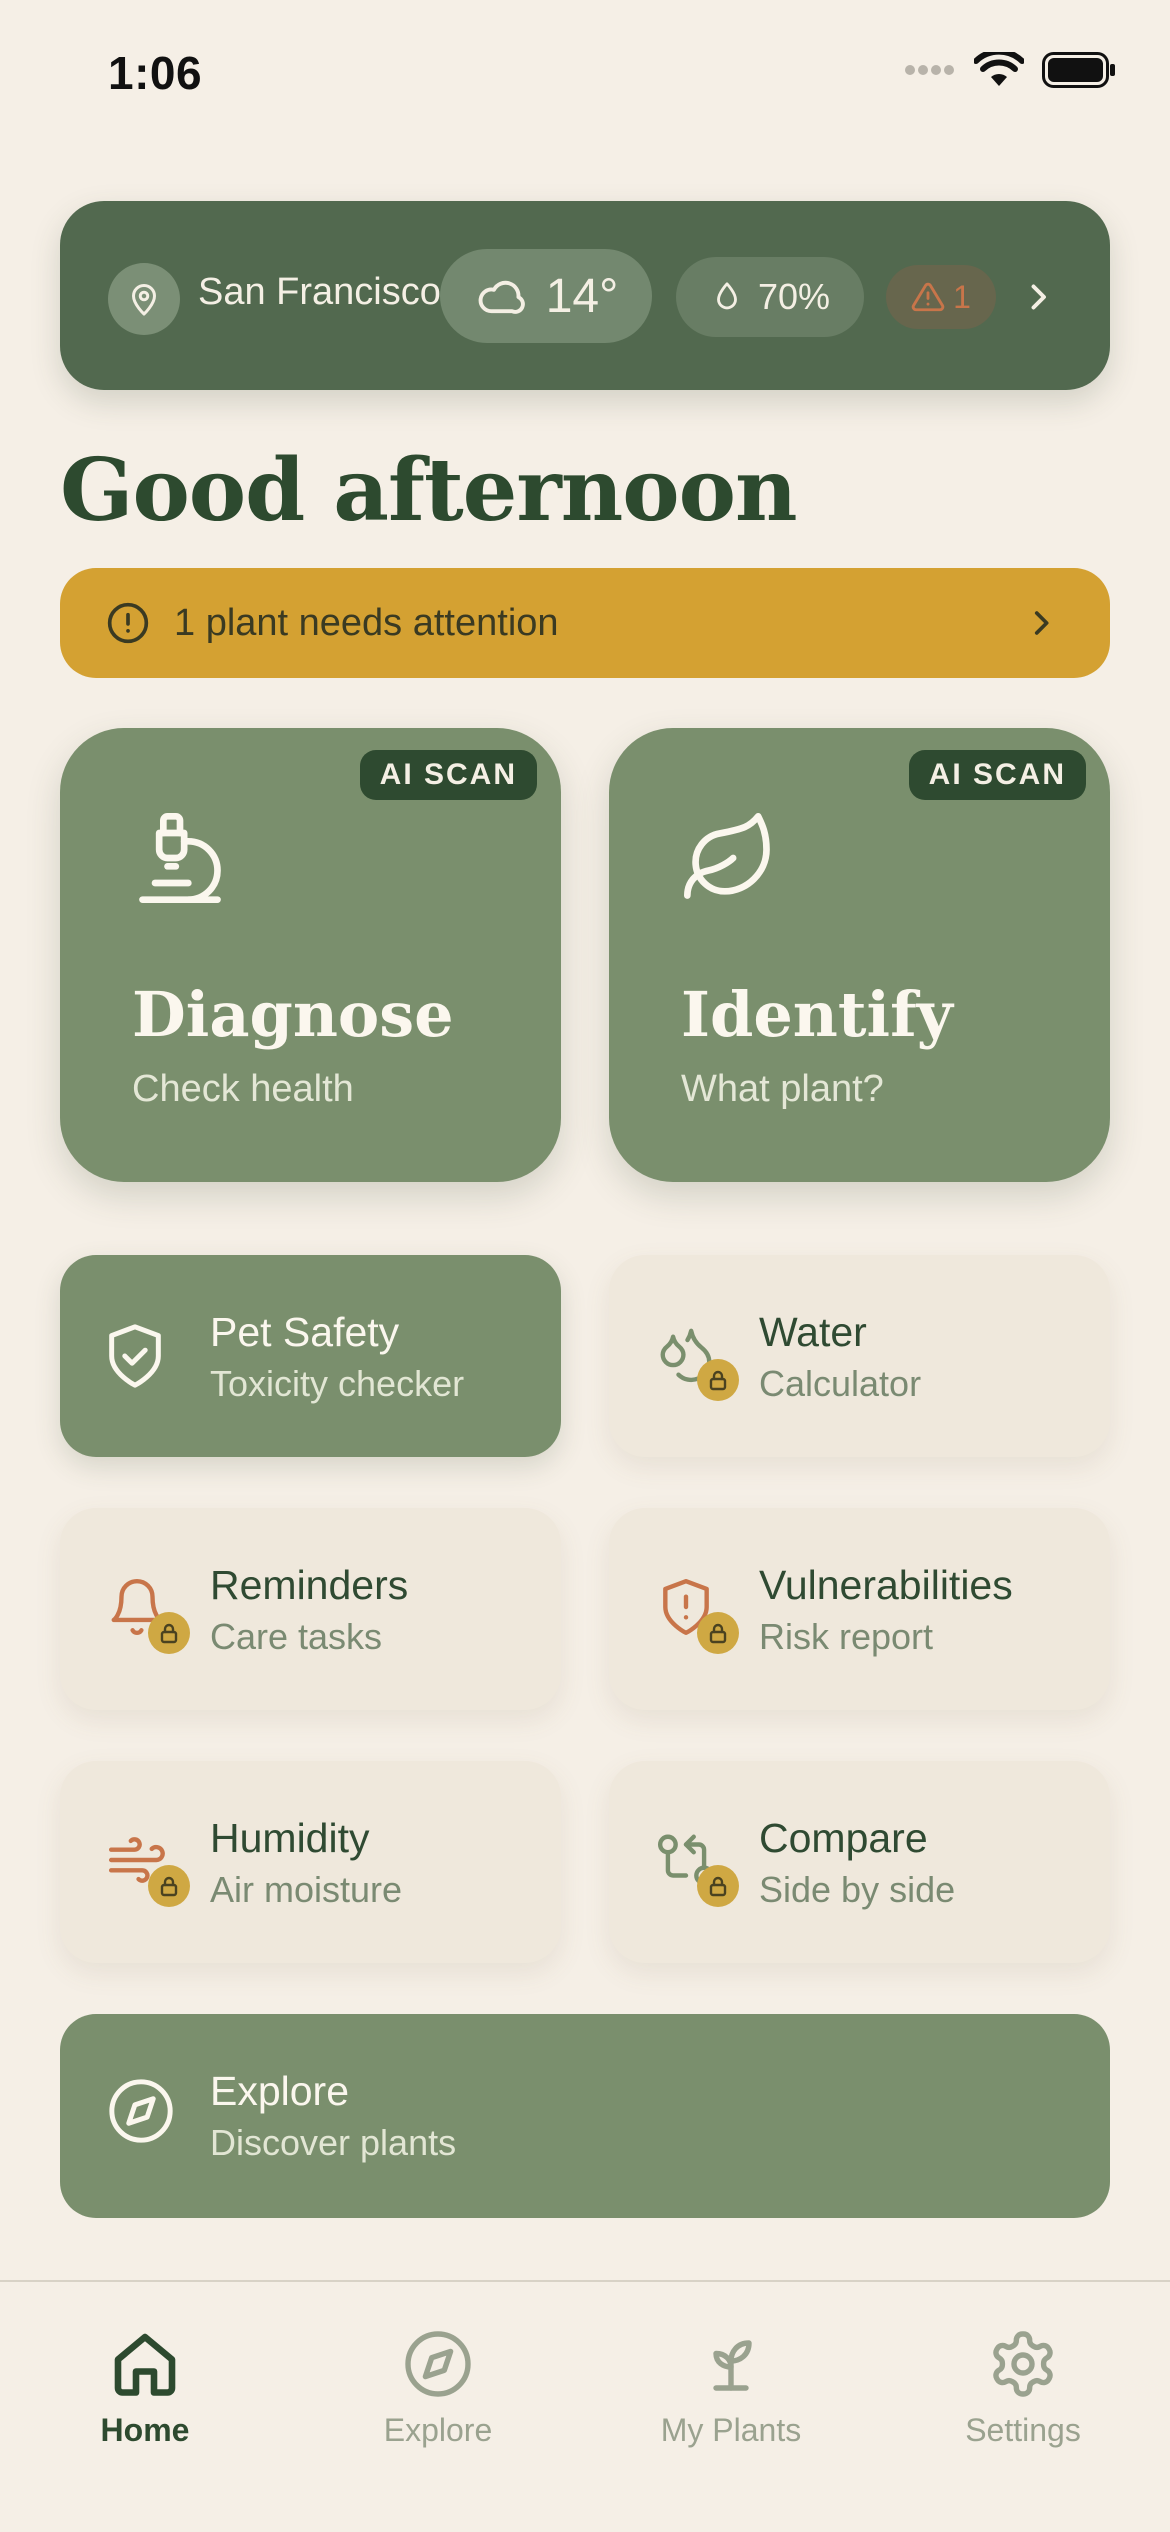  Describe the element at coordinates (582, 296) in the screenshot. I see `temperature-value: 14°` at that location.